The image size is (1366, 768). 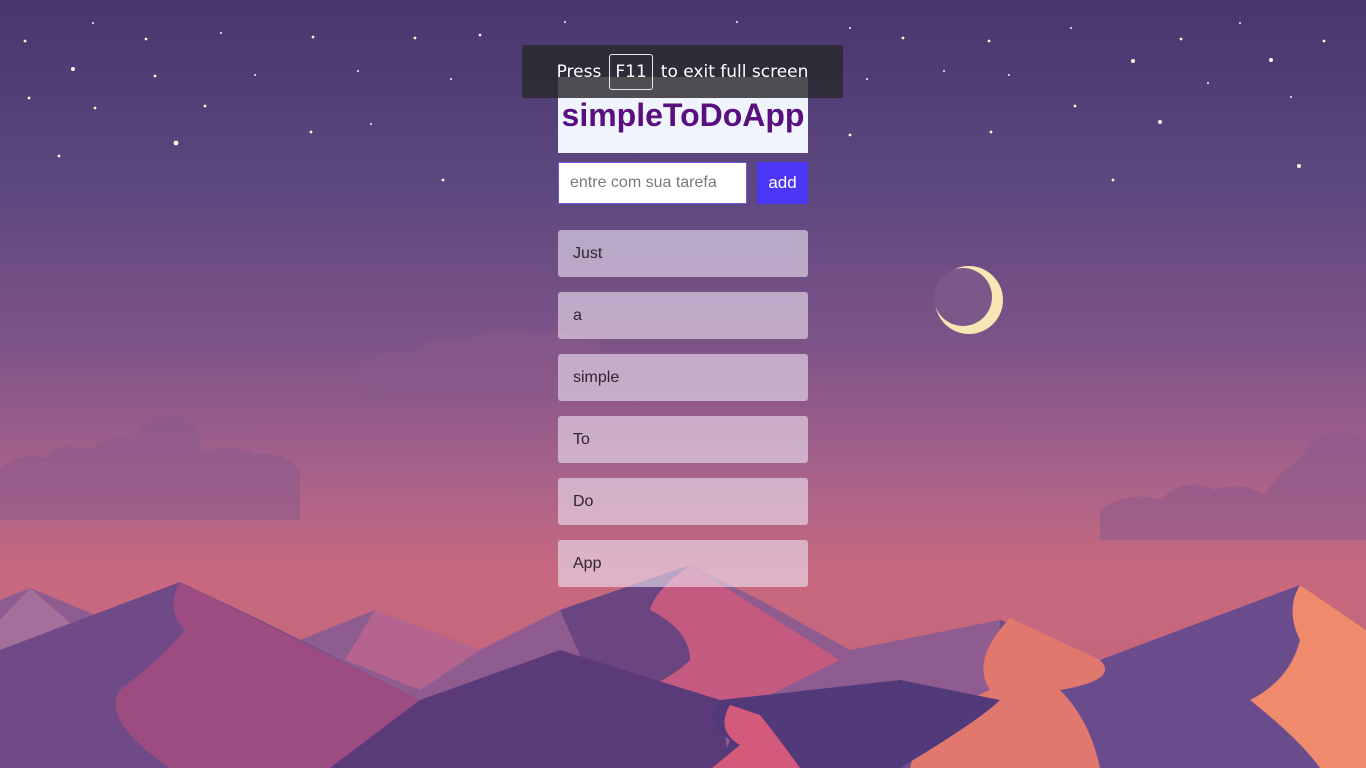 I want to click on add-button: add, so click(x=782, y=183).